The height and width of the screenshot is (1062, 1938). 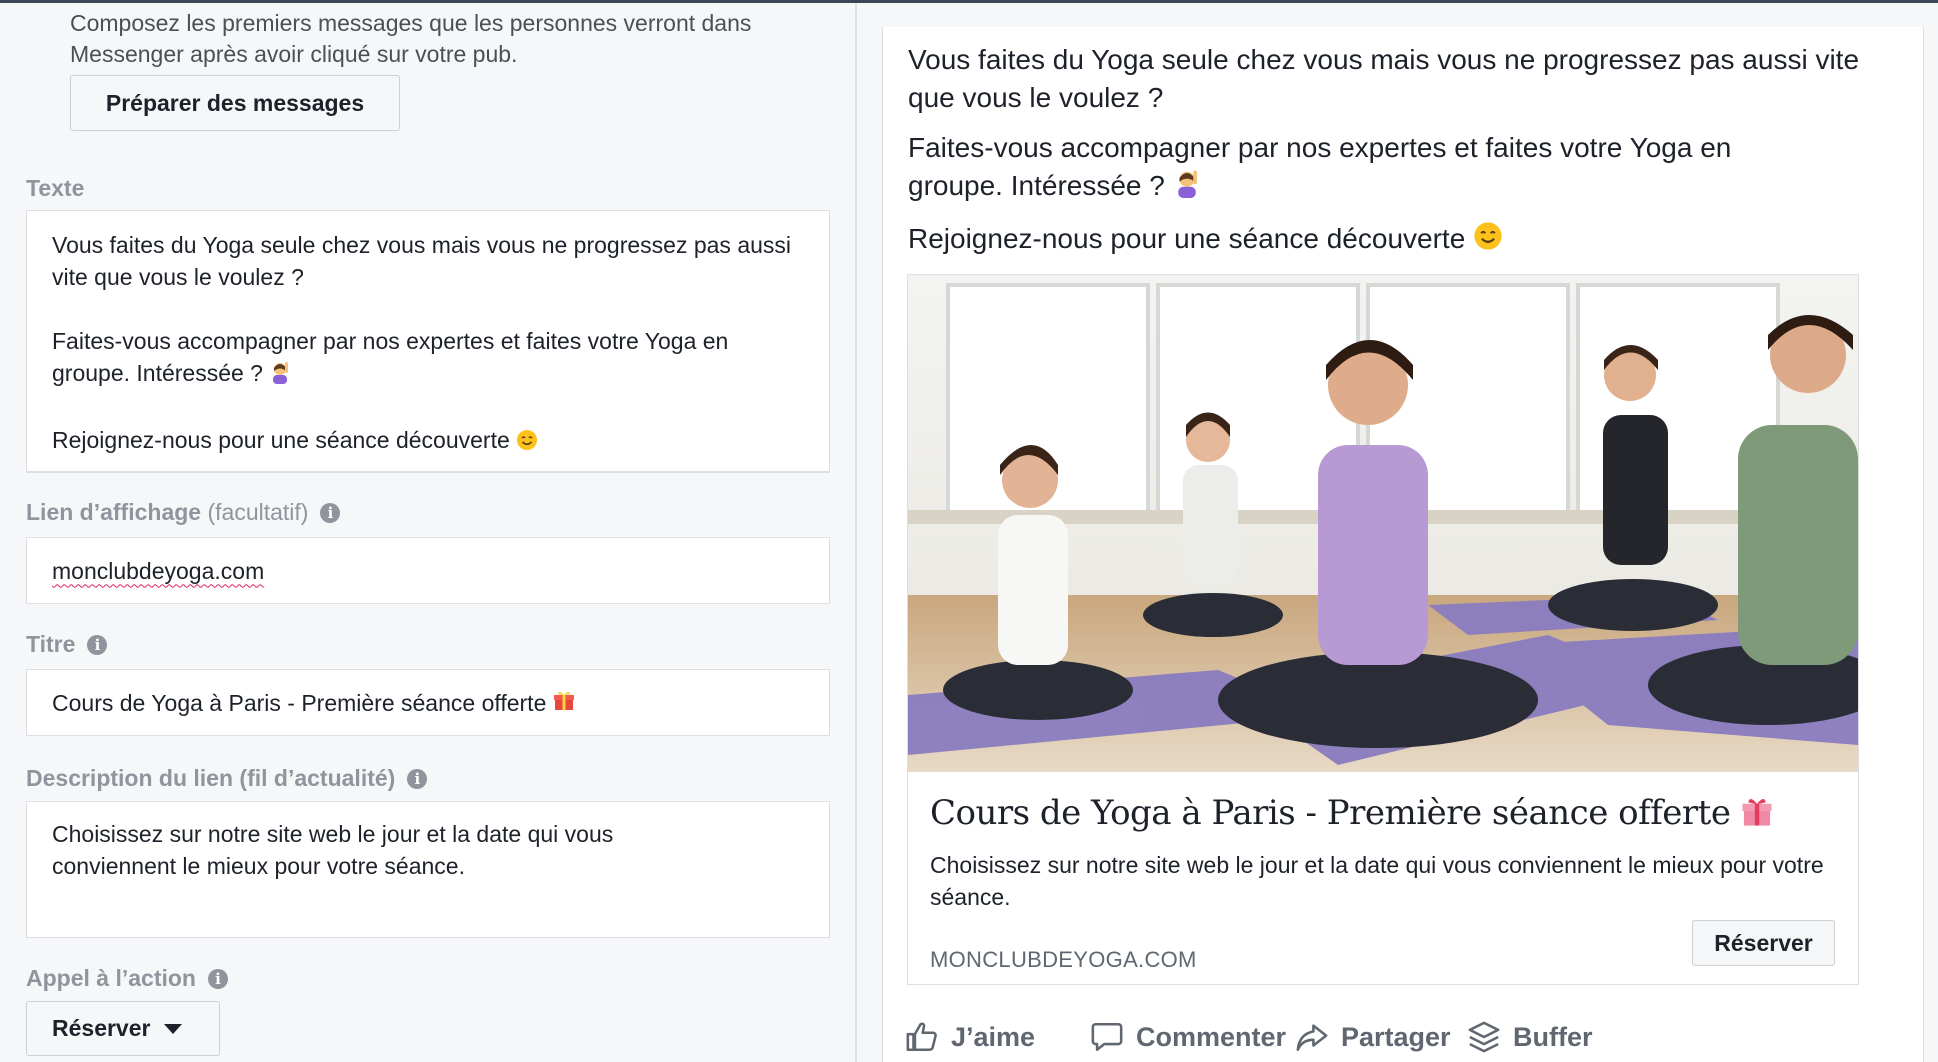 What do you see at coordinates (970, 1037) in the screenshot?
I see `like-button: J’aime` at bounding box center [970, 1037].